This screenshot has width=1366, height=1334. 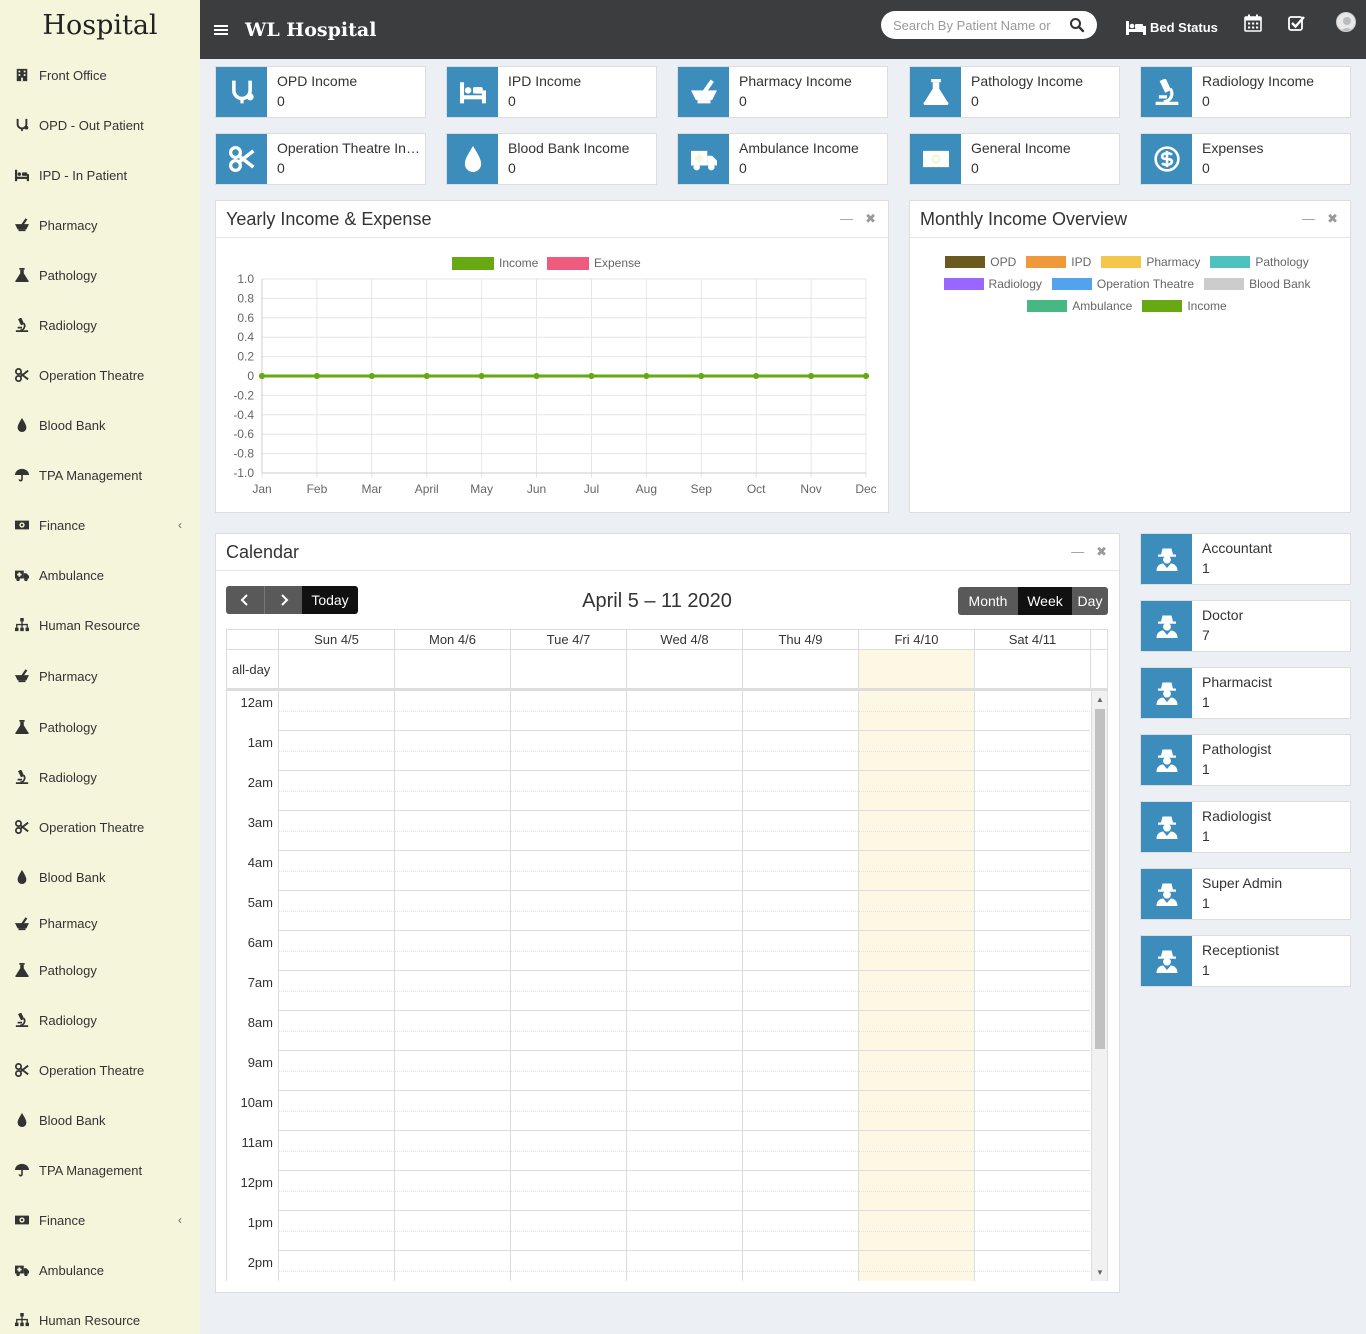 I want to click on info-box-pharmacy-income: Pharmacy Income 0, so click(x=782, y=92).